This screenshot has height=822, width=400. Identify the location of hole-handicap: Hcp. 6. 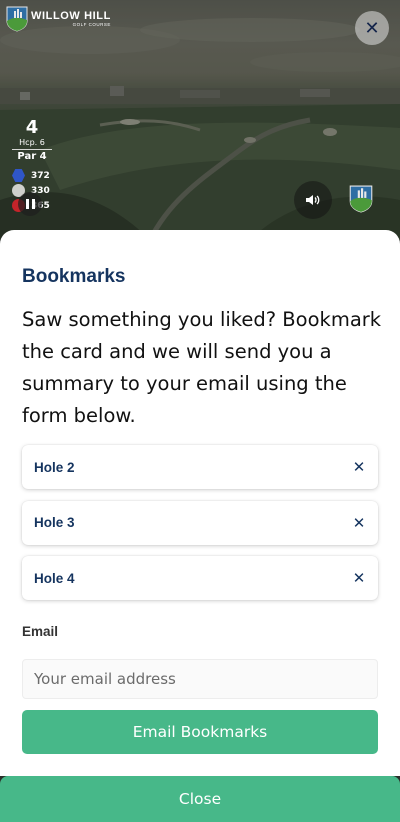
(32, 144).